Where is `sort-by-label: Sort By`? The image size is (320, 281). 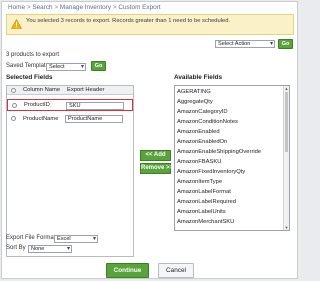
sort-by-label: Sort By is located at coordinates (16, 248).